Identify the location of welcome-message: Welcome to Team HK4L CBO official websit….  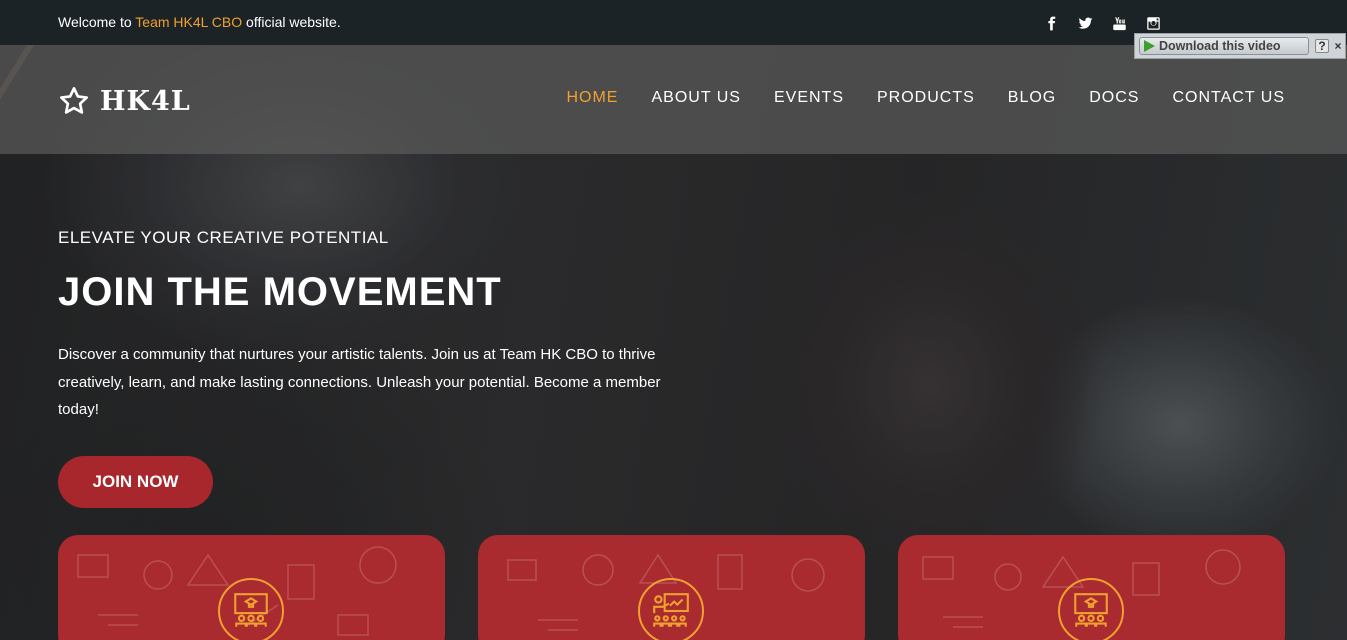
(199, 22).